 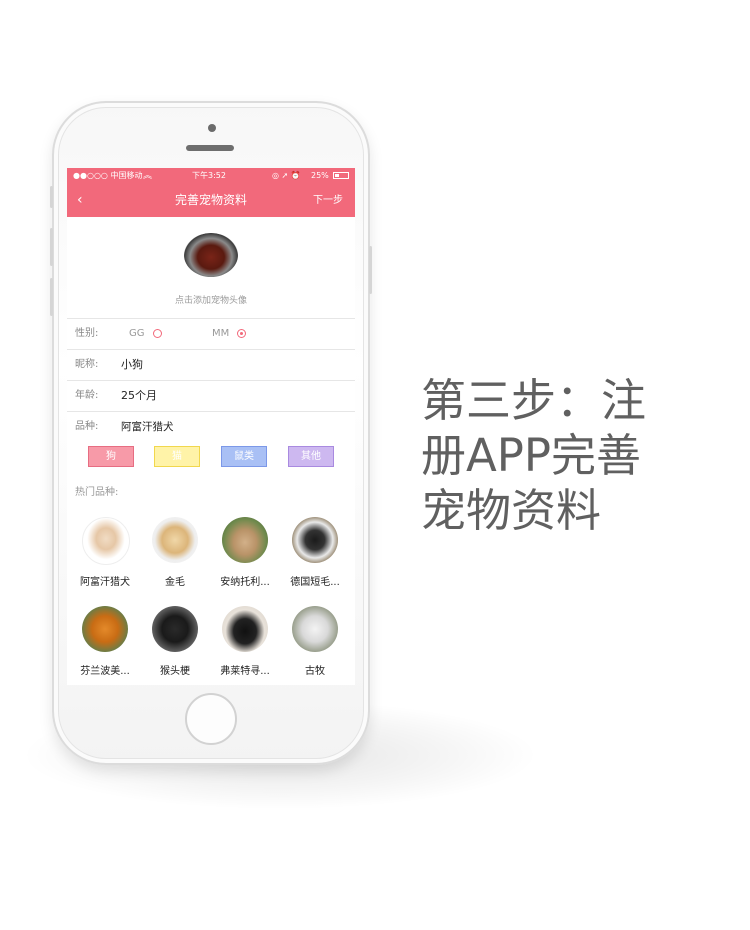 I want to click on avatar-hint-text: 点击添加宠物头像, so click(x=211, y=299).